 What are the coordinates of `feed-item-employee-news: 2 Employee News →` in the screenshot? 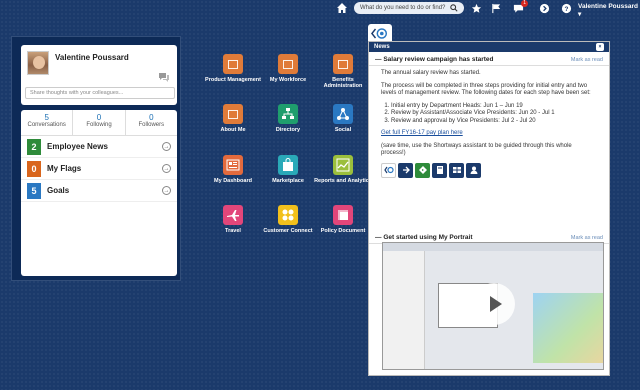 It's located at (99, 147).